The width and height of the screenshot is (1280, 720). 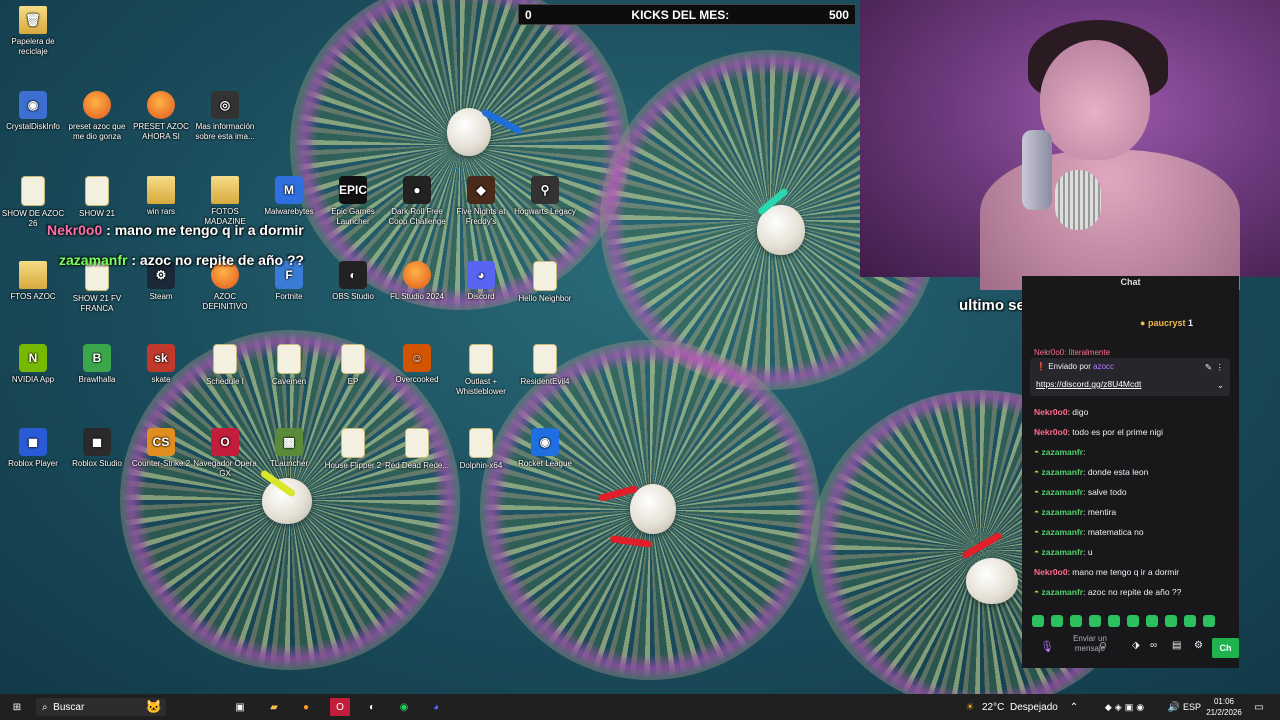 What do you see at coordinates (1192, 707) in the screenshot?
I see `language-indicator: ESP` at bounding box center [1192, 707].